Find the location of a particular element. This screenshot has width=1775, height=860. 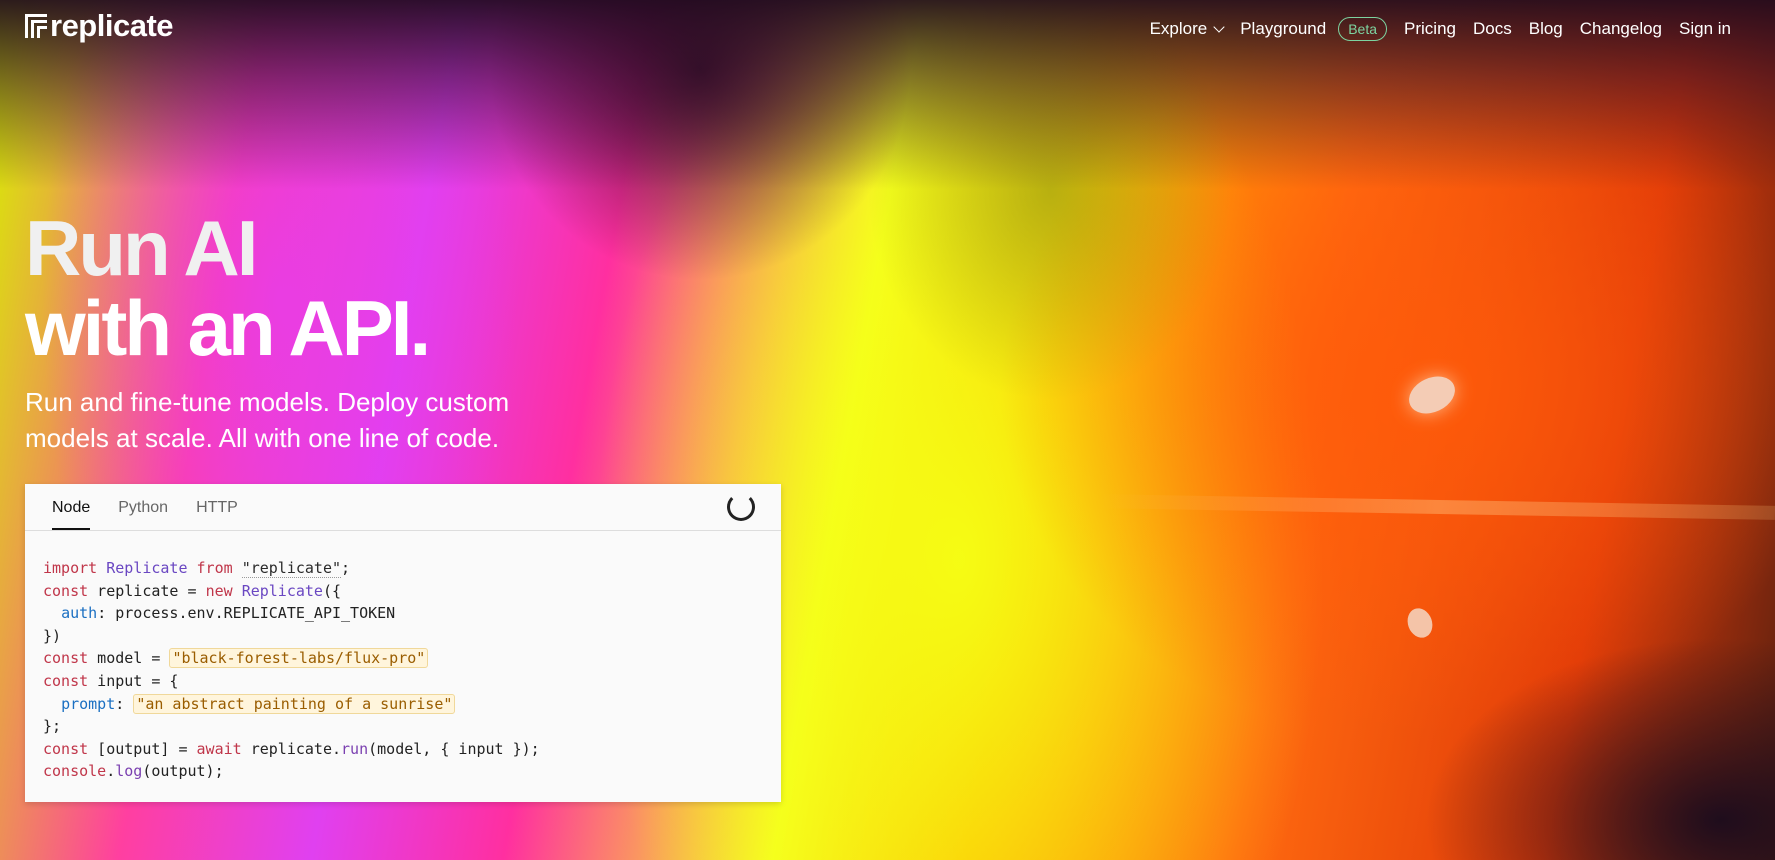

tab-node: Node is located at coordinates (71, 514).